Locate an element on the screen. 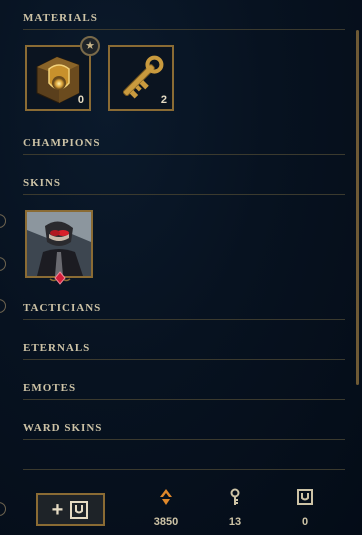  section-emotes-title: EMOTES is located at coordinates (184, 391).